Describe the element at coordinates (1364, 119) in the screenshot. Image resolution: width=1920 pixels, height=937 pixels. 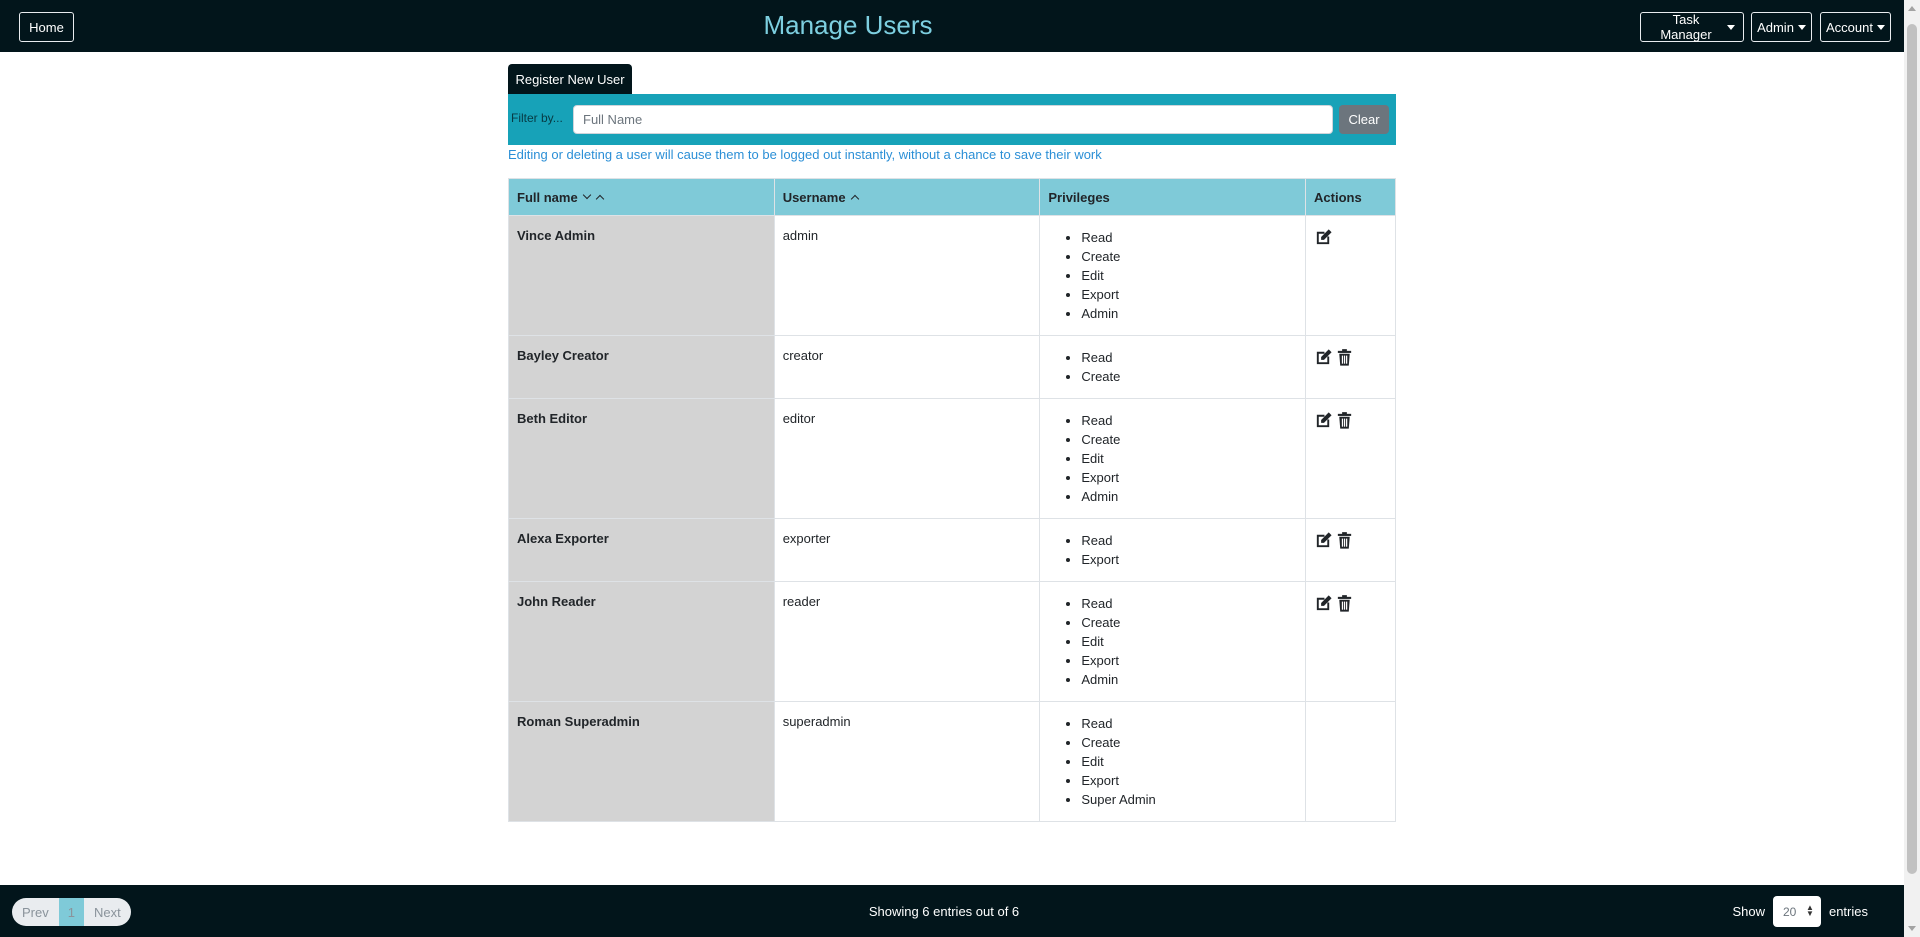
I see `clear-filter-button: Clear` at that location.